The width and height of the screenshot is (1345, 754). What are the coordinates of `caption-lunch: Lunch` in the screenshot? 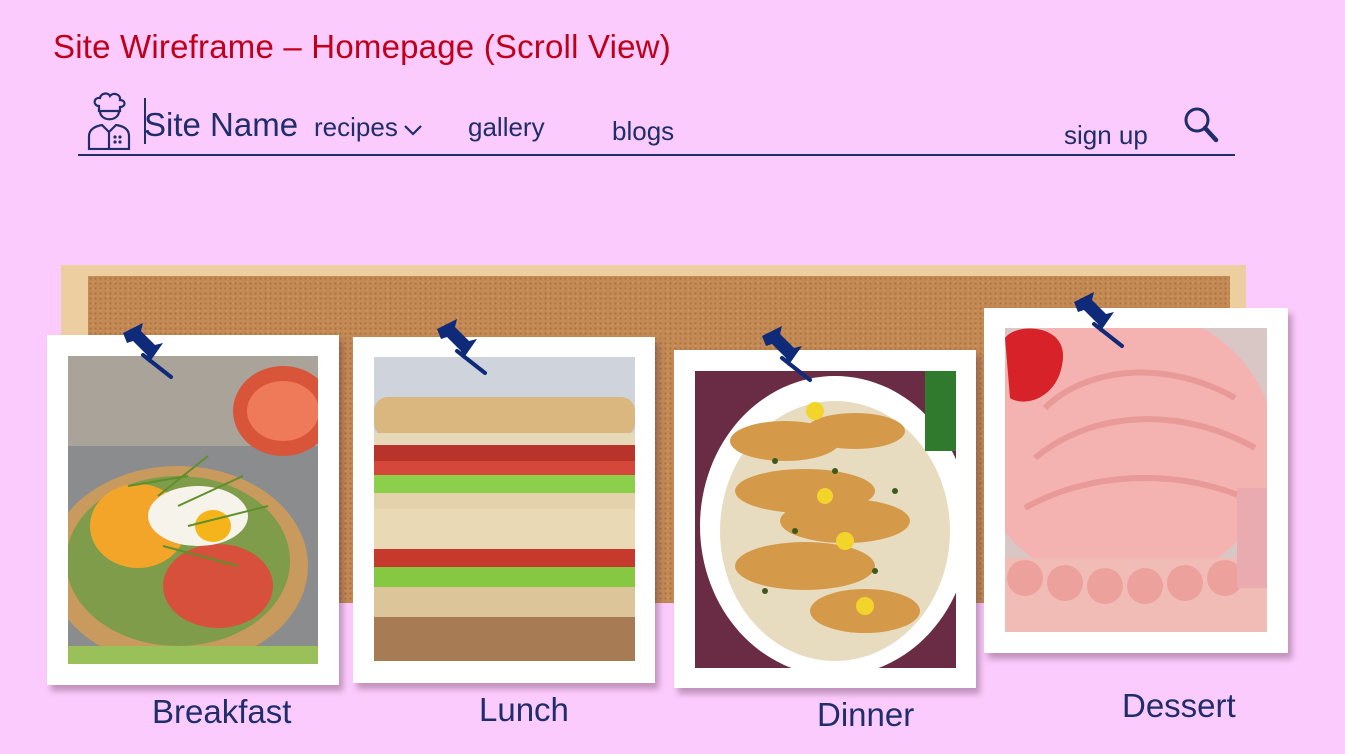 It's located at (524, 710).